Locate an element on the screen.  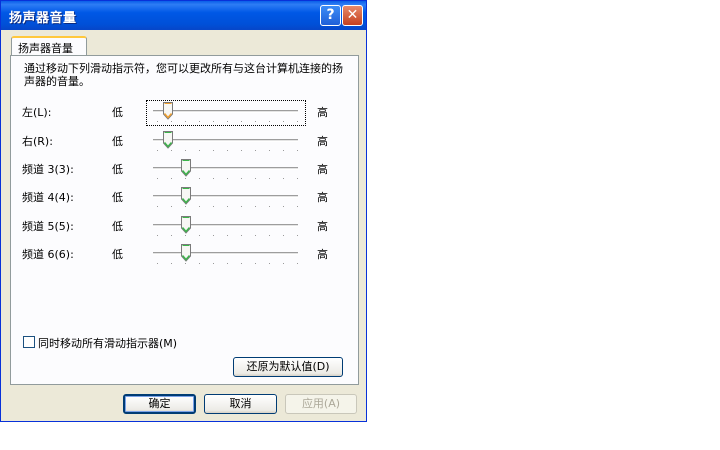
slider-label: 右(R): is located at coordinates (37, 141).